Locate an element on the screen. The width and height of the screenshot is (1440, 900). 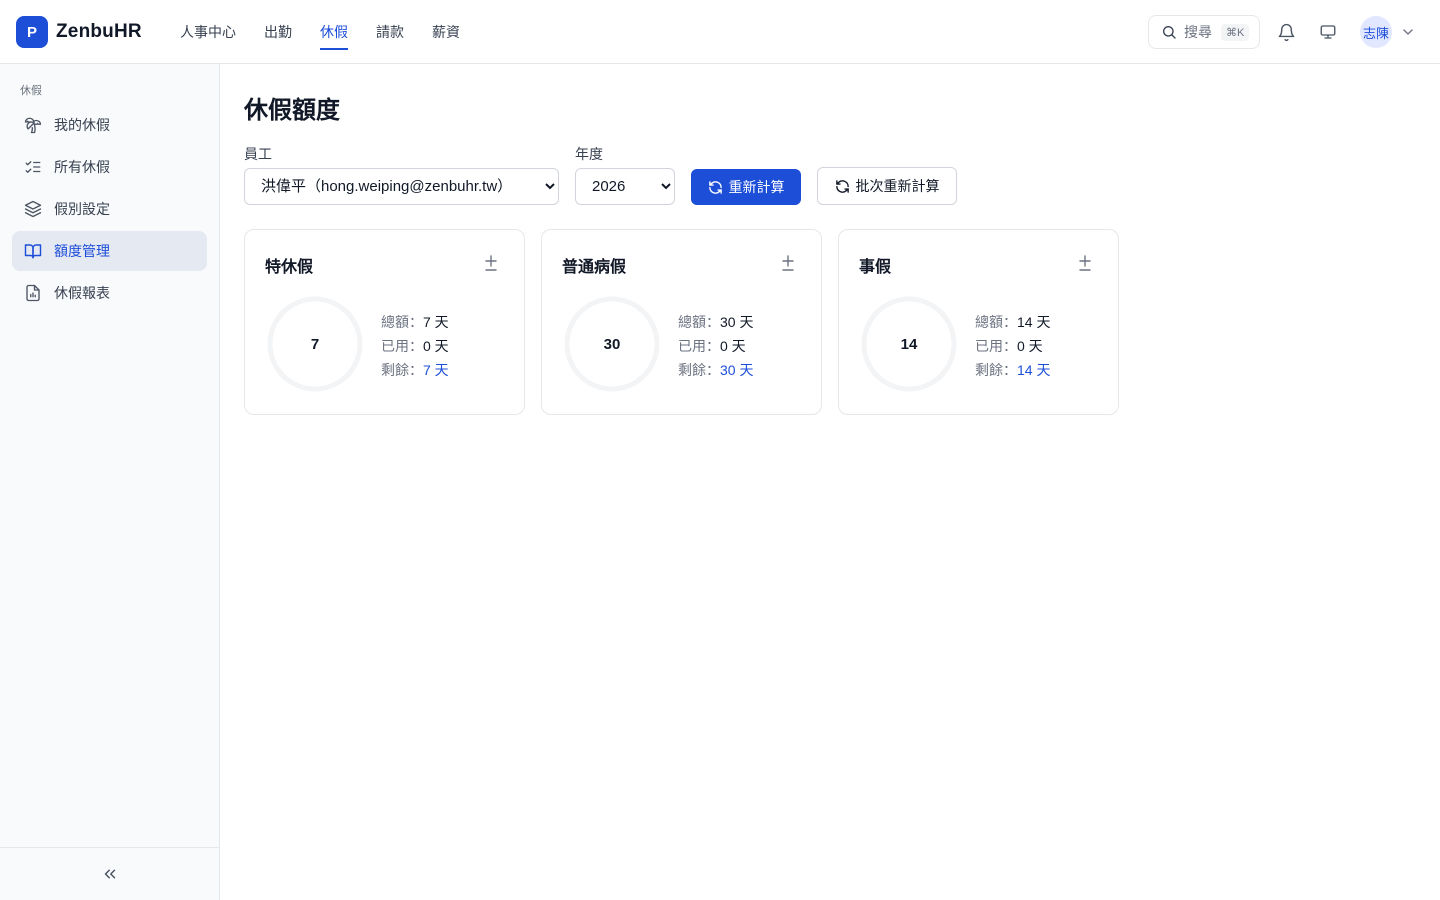
sidebar-item-label: 假別設定 is located at coordinates (82, 209).